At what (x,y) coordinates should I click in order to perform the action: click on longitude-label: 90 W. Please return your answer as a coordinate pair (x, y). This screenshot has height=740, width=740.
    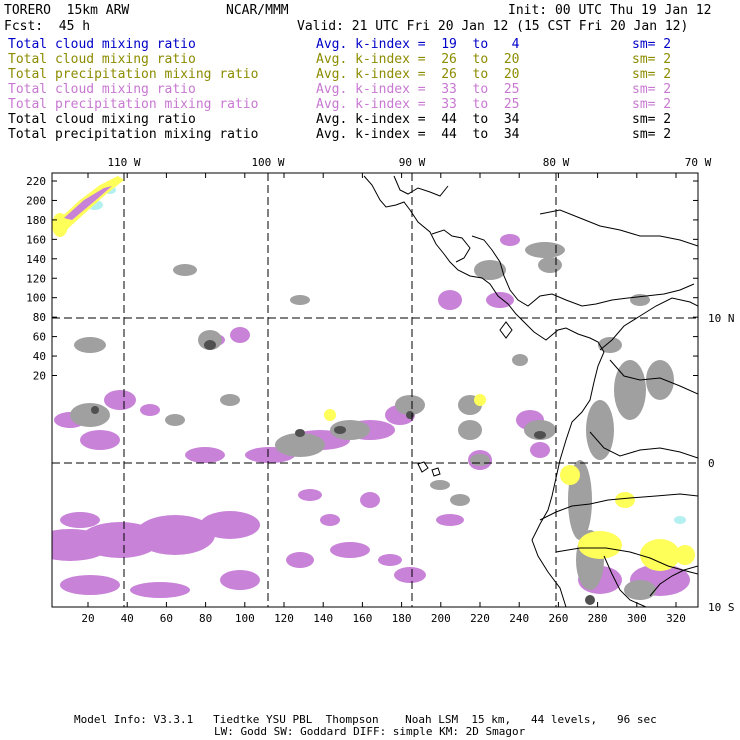
    Looking at the image, I should click on (412, 162).